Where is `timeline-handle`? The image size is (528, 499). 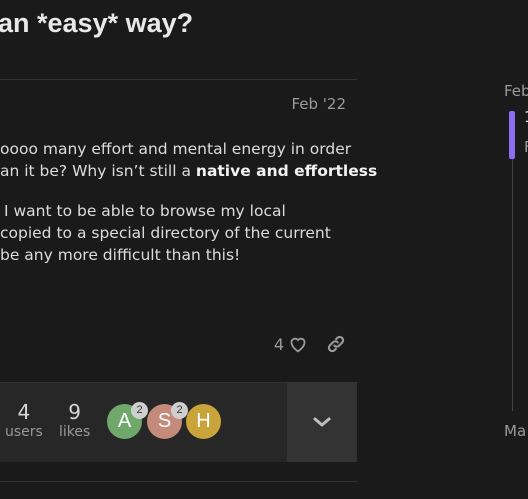 timeline-handle is located at coordinates (512, 135).